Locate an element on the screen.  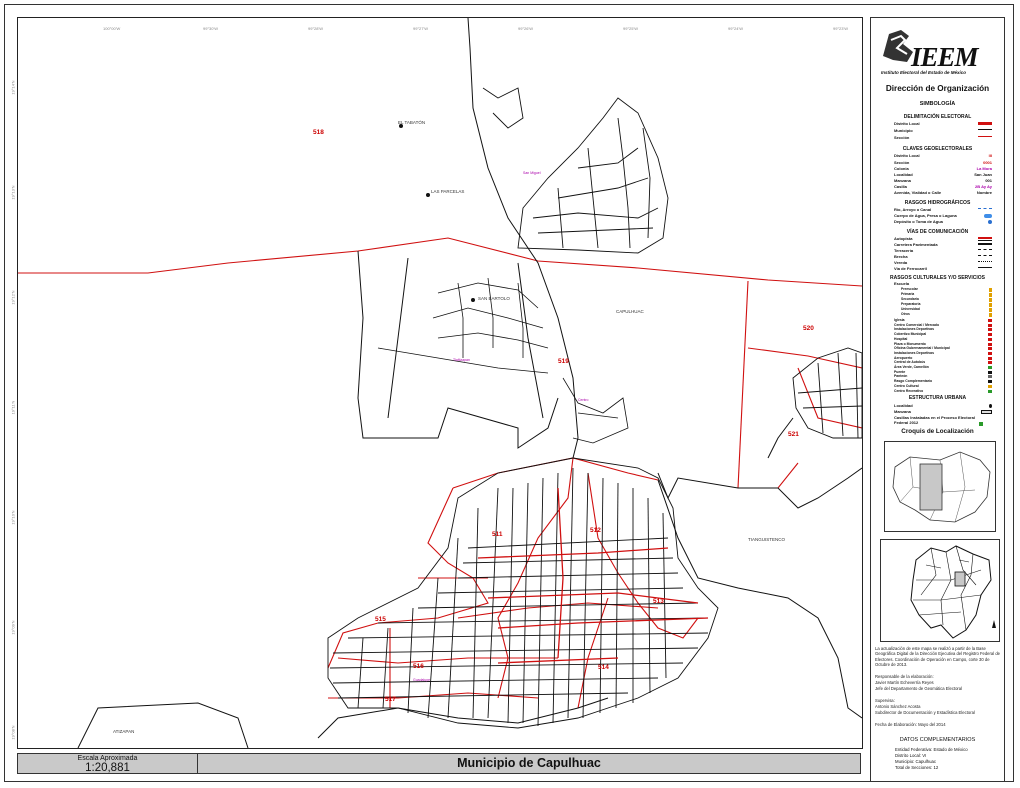
coord-left-3: 19°12'N is located at coordinates (13, 297).